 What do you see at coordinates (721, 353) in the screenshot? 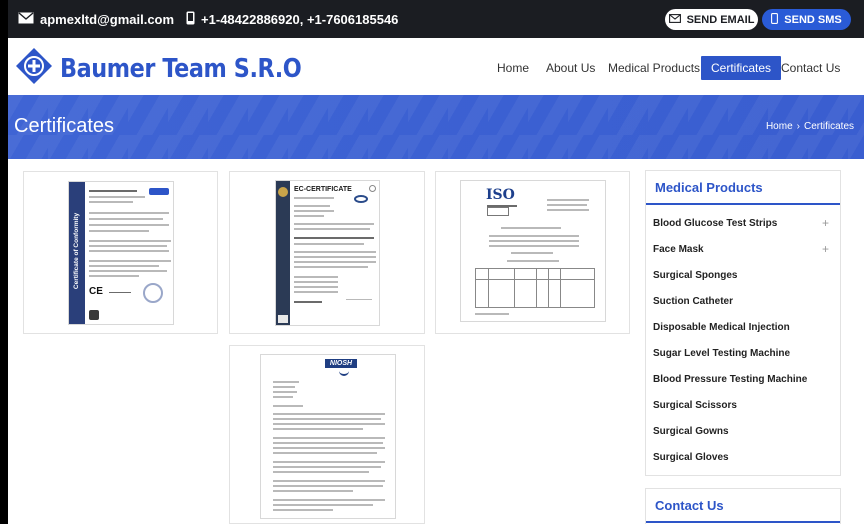
I see `category-sugar-level-testing-machine: Sugar Level Testing Machine` at bounding box center [721, 353].